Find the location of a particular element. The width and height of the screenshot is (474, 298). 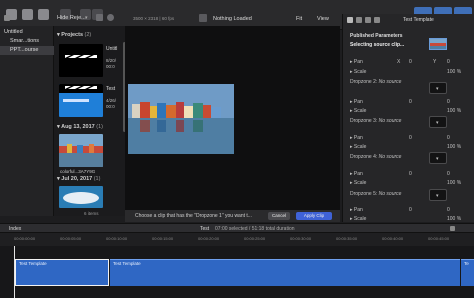

filmstrip-icon is located at coordinates (7, 18).